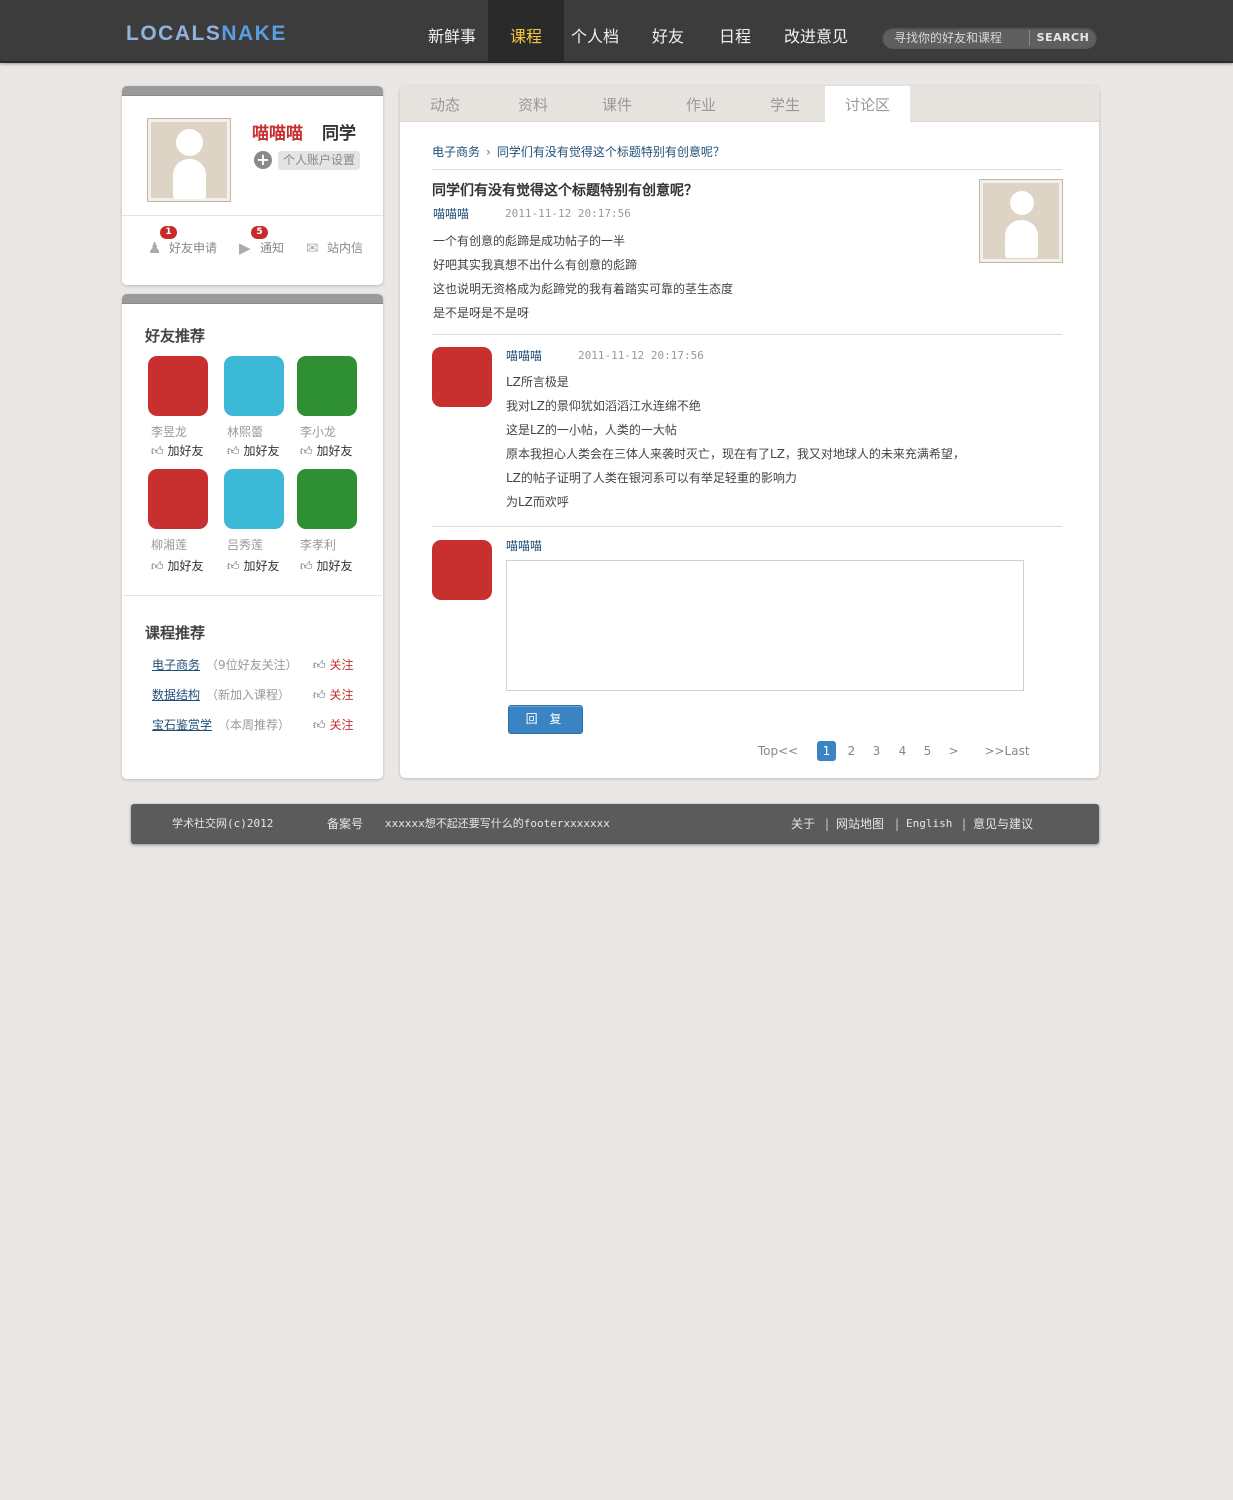 This screenshot has height=1500, width=1233. I want to click on nav-news: 新鲜事, so click(452, 31).